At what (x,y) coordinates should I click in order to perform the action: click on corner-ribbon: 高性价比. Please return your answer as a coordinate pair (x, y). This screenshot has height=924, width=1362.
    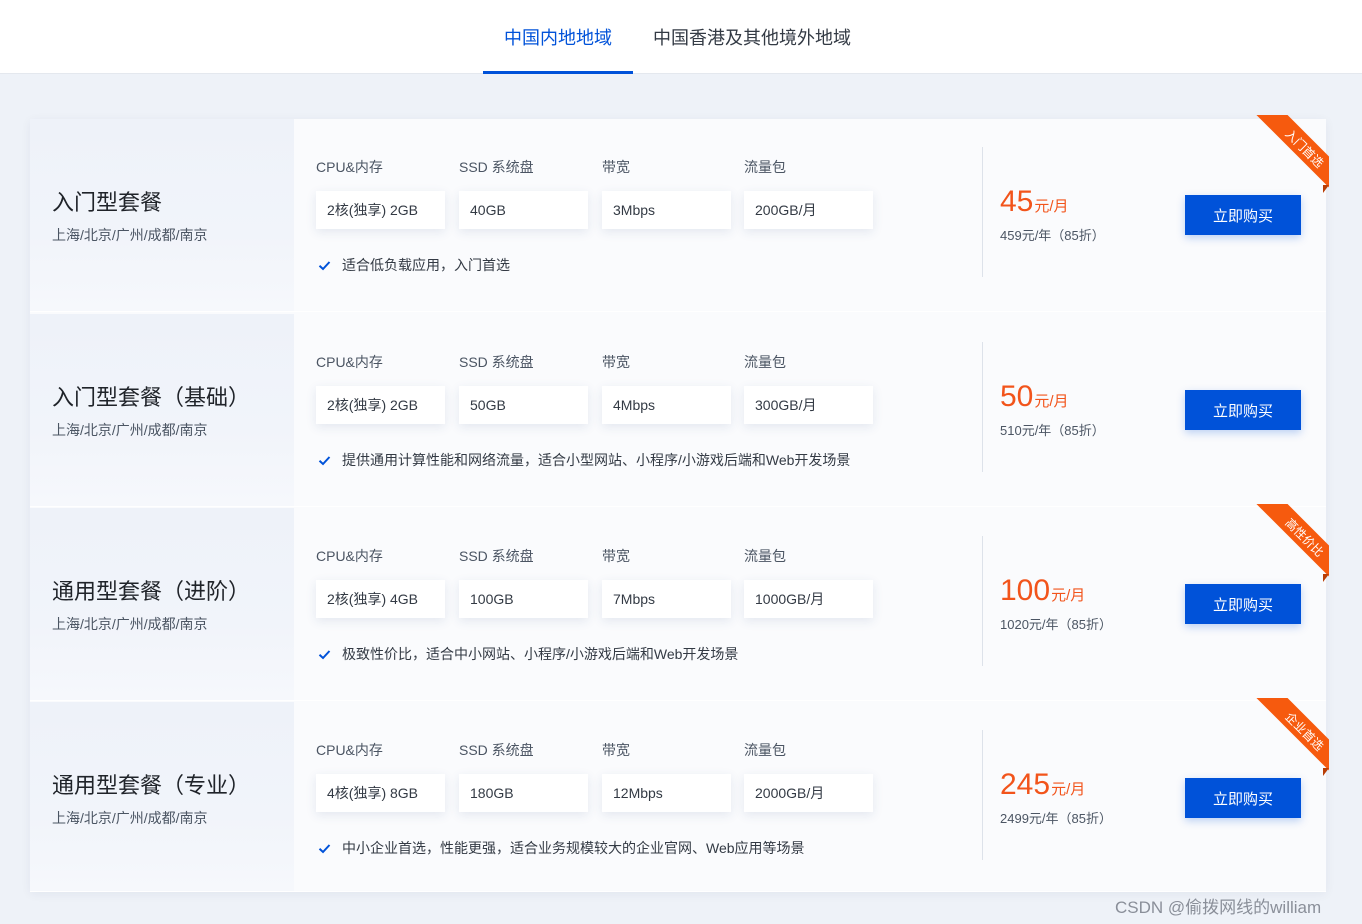
    Looking at the image, I should click on (1287, 545).